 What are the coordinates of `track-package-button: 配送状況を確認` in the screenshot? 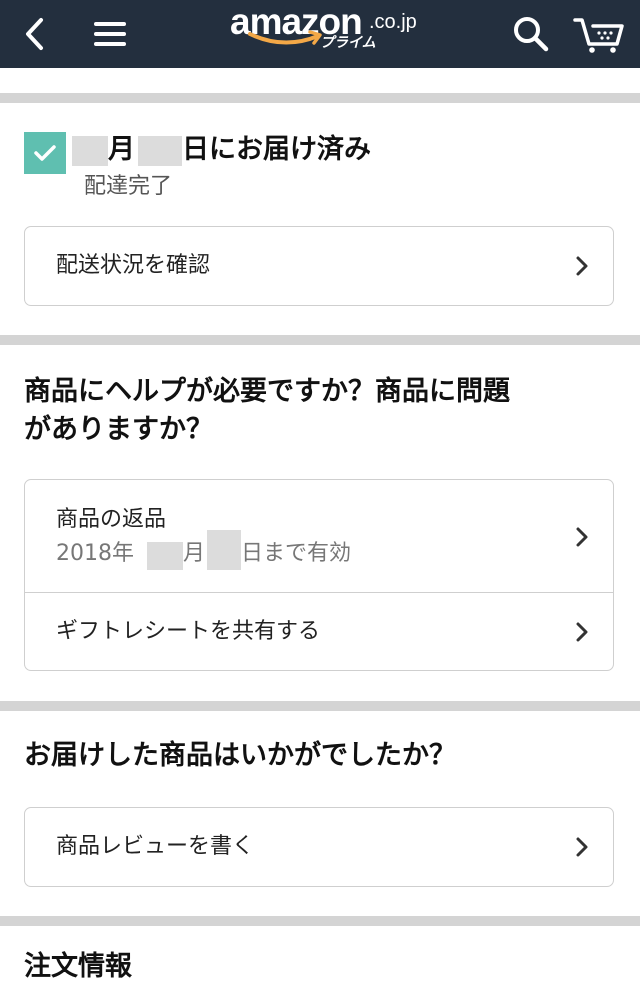 It's located at (319, 266).